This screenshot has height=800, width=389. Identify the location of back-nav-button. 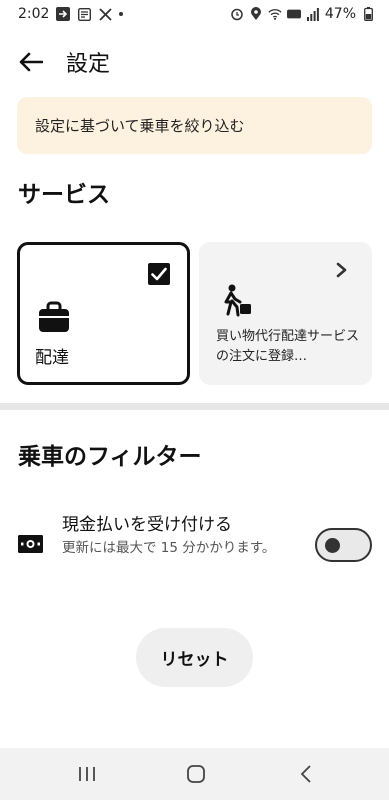
(306, 774).